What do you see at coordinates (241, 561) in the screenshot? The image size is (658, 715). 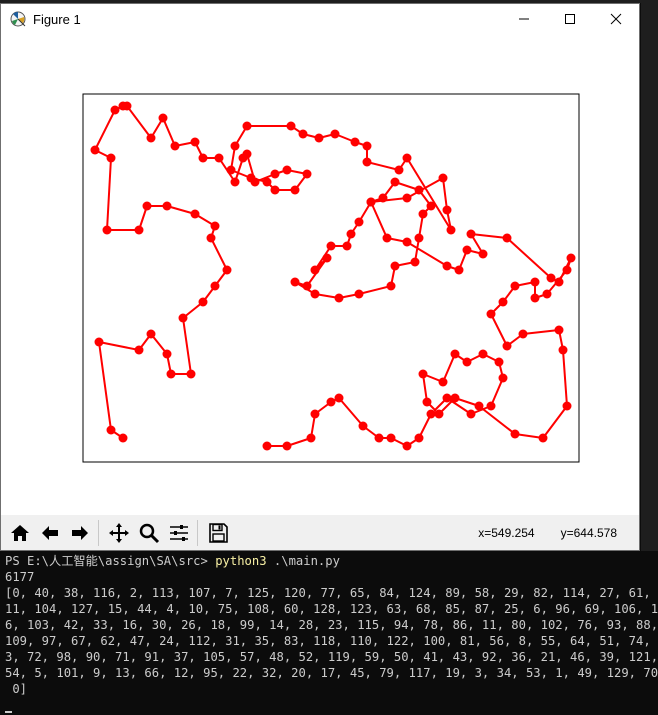 I see `command-keyword: python3` at bounding box center [241, 561].